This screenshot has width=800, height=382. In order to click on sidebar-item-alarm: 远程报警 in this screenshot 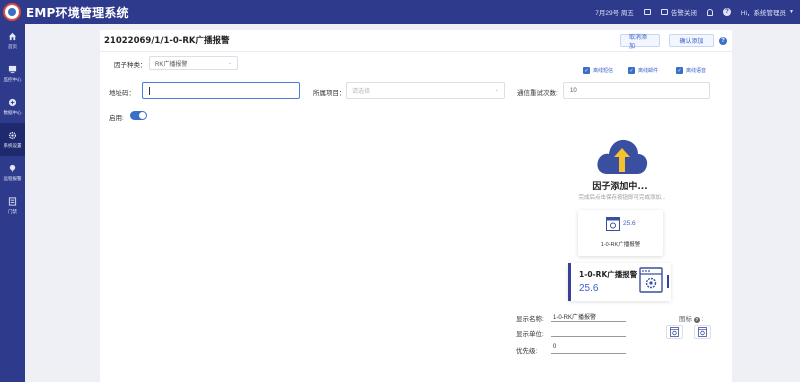, I will do `click(12, 172)`.